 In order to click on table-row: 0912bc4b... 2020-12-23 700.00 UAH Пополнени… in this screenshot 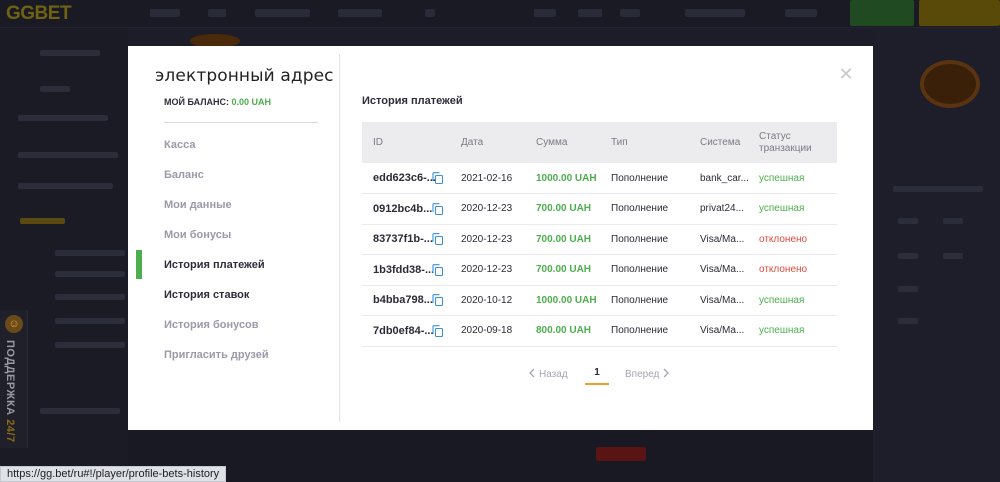, I will do `click(599, 209)`.